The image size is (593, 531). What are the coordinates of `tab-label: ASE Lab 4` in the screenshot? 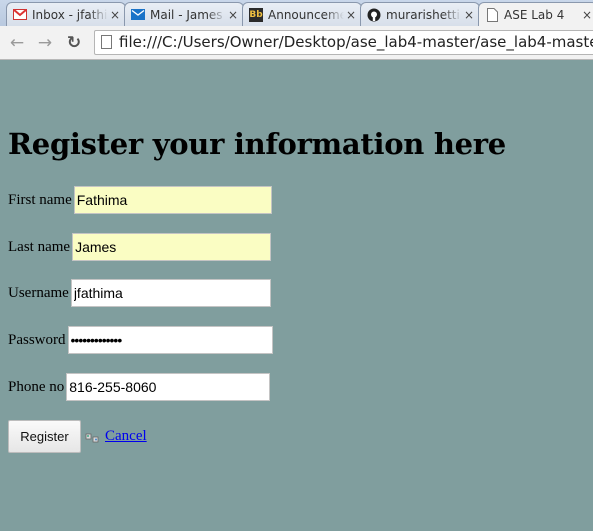 It's located at (534, 14).